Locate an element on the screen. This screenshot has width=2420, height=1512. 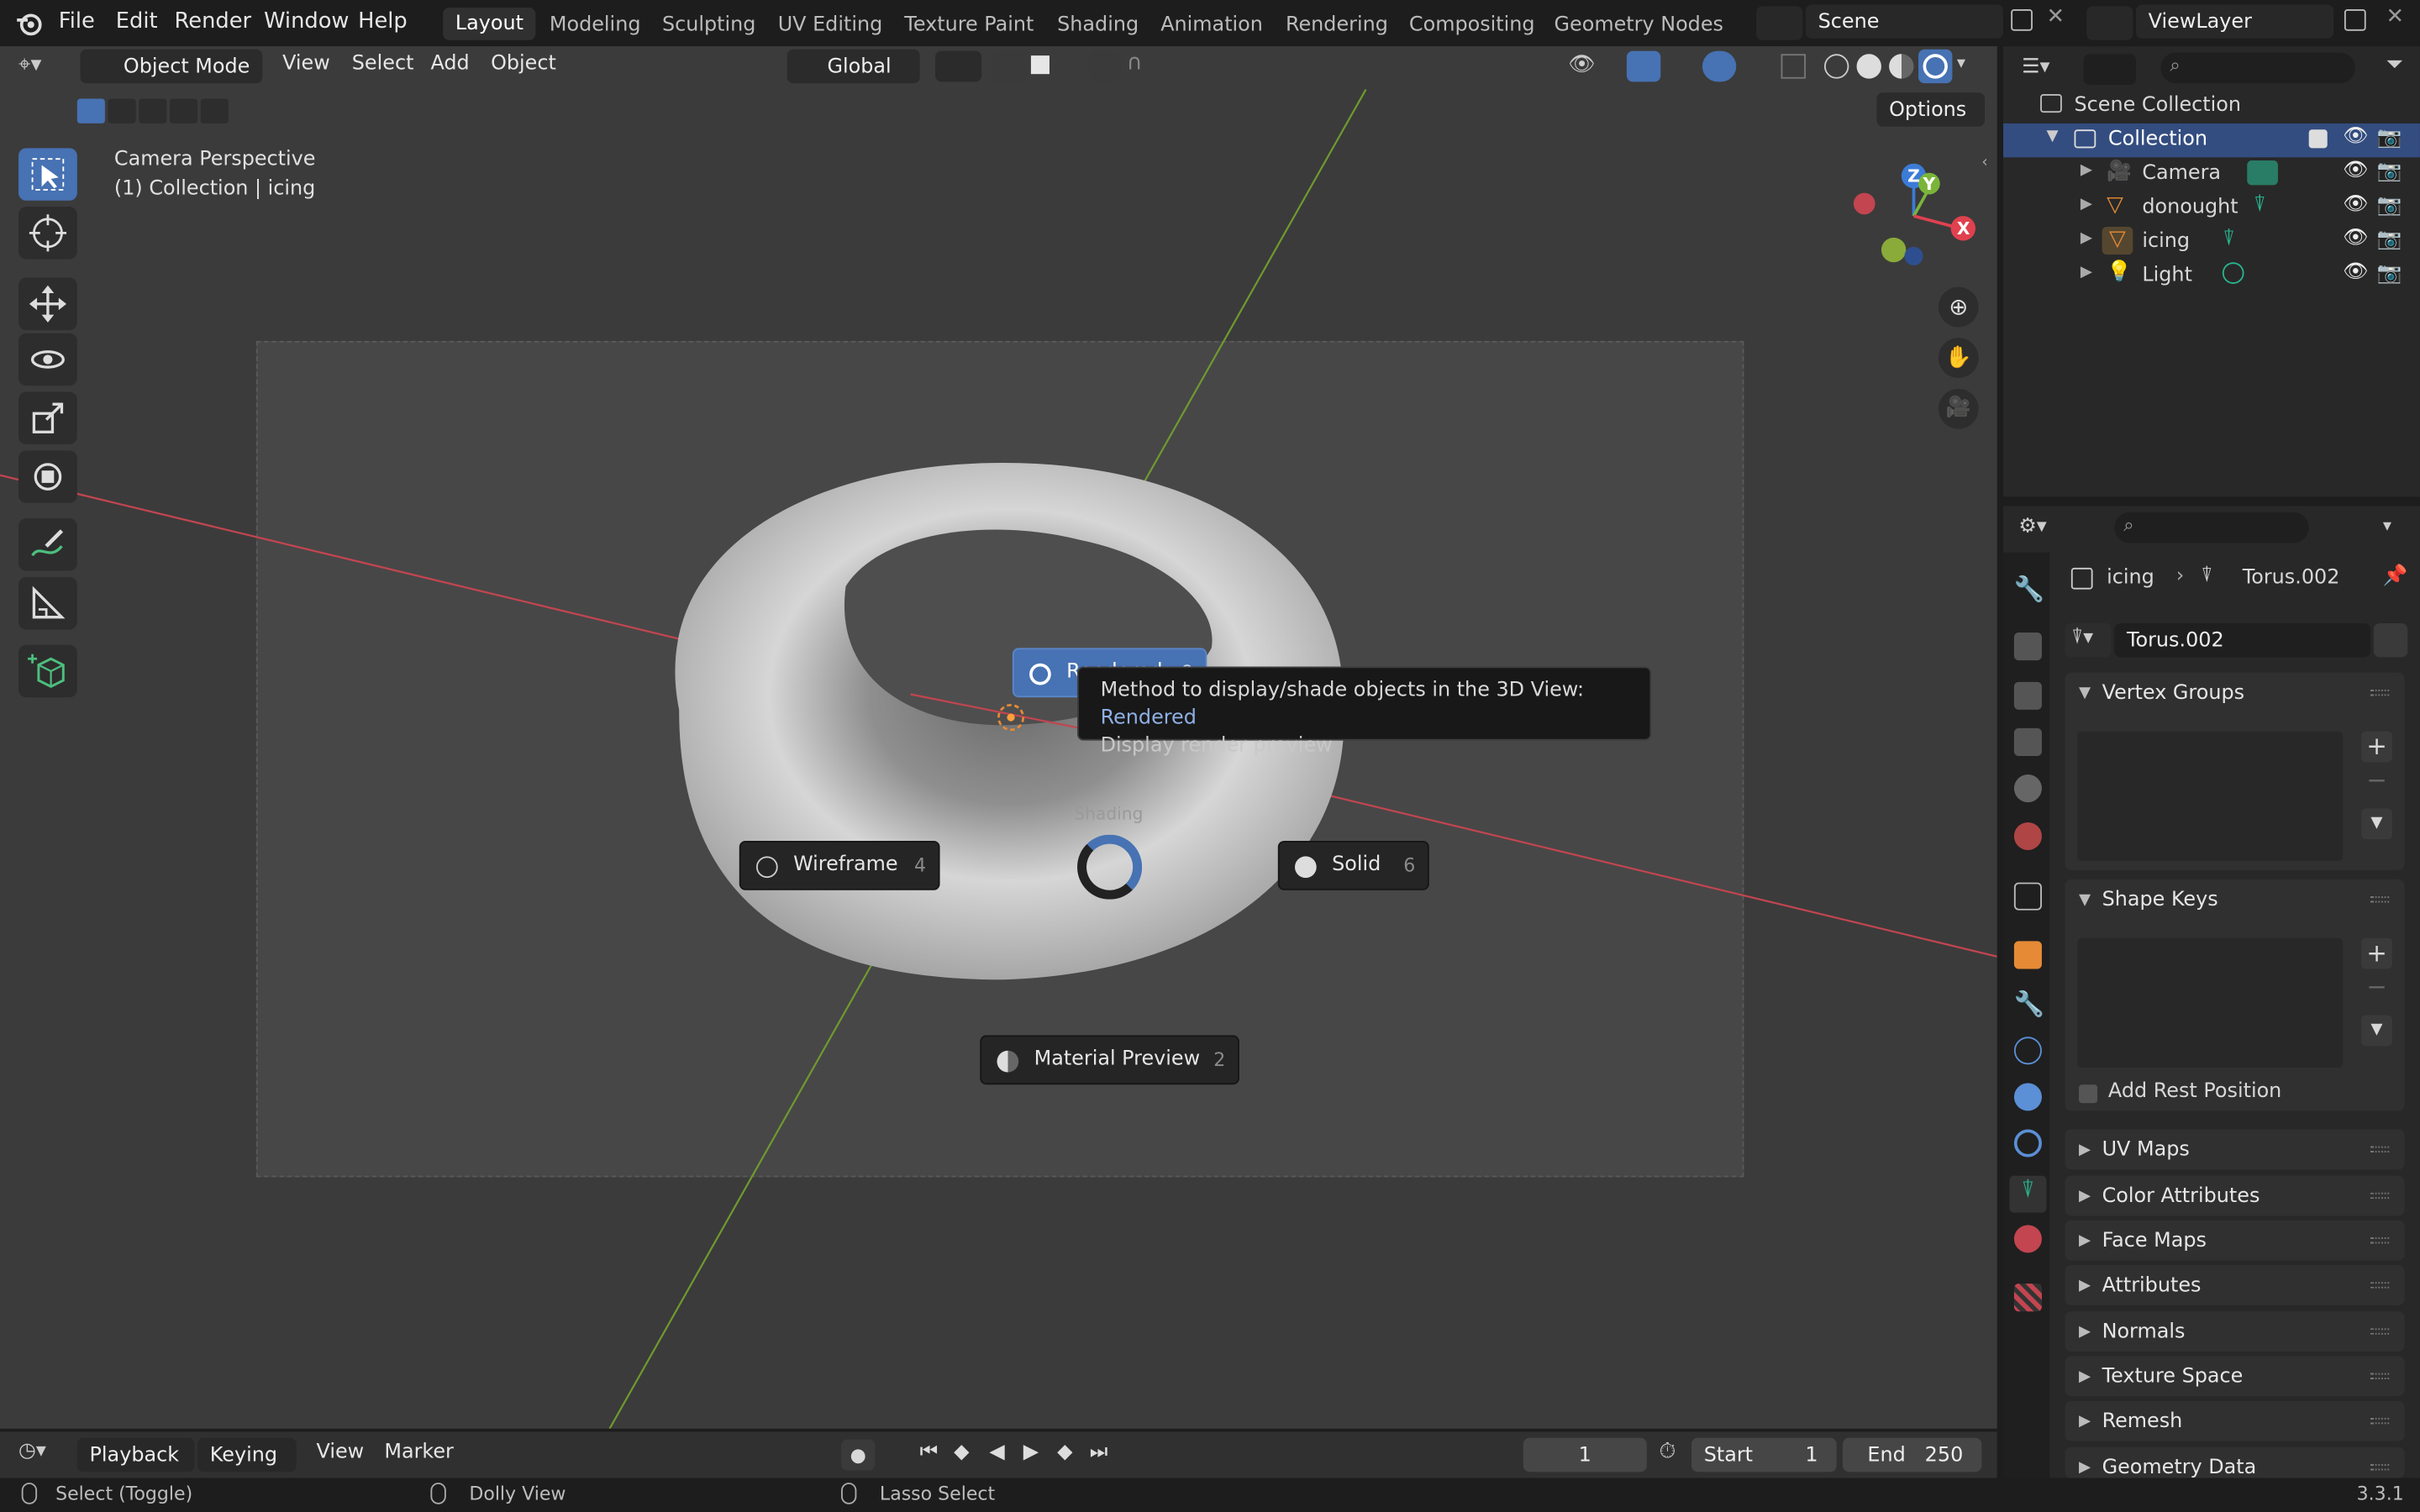
start-frame-field: Start 1 is located at coordinates (1764, 1455).